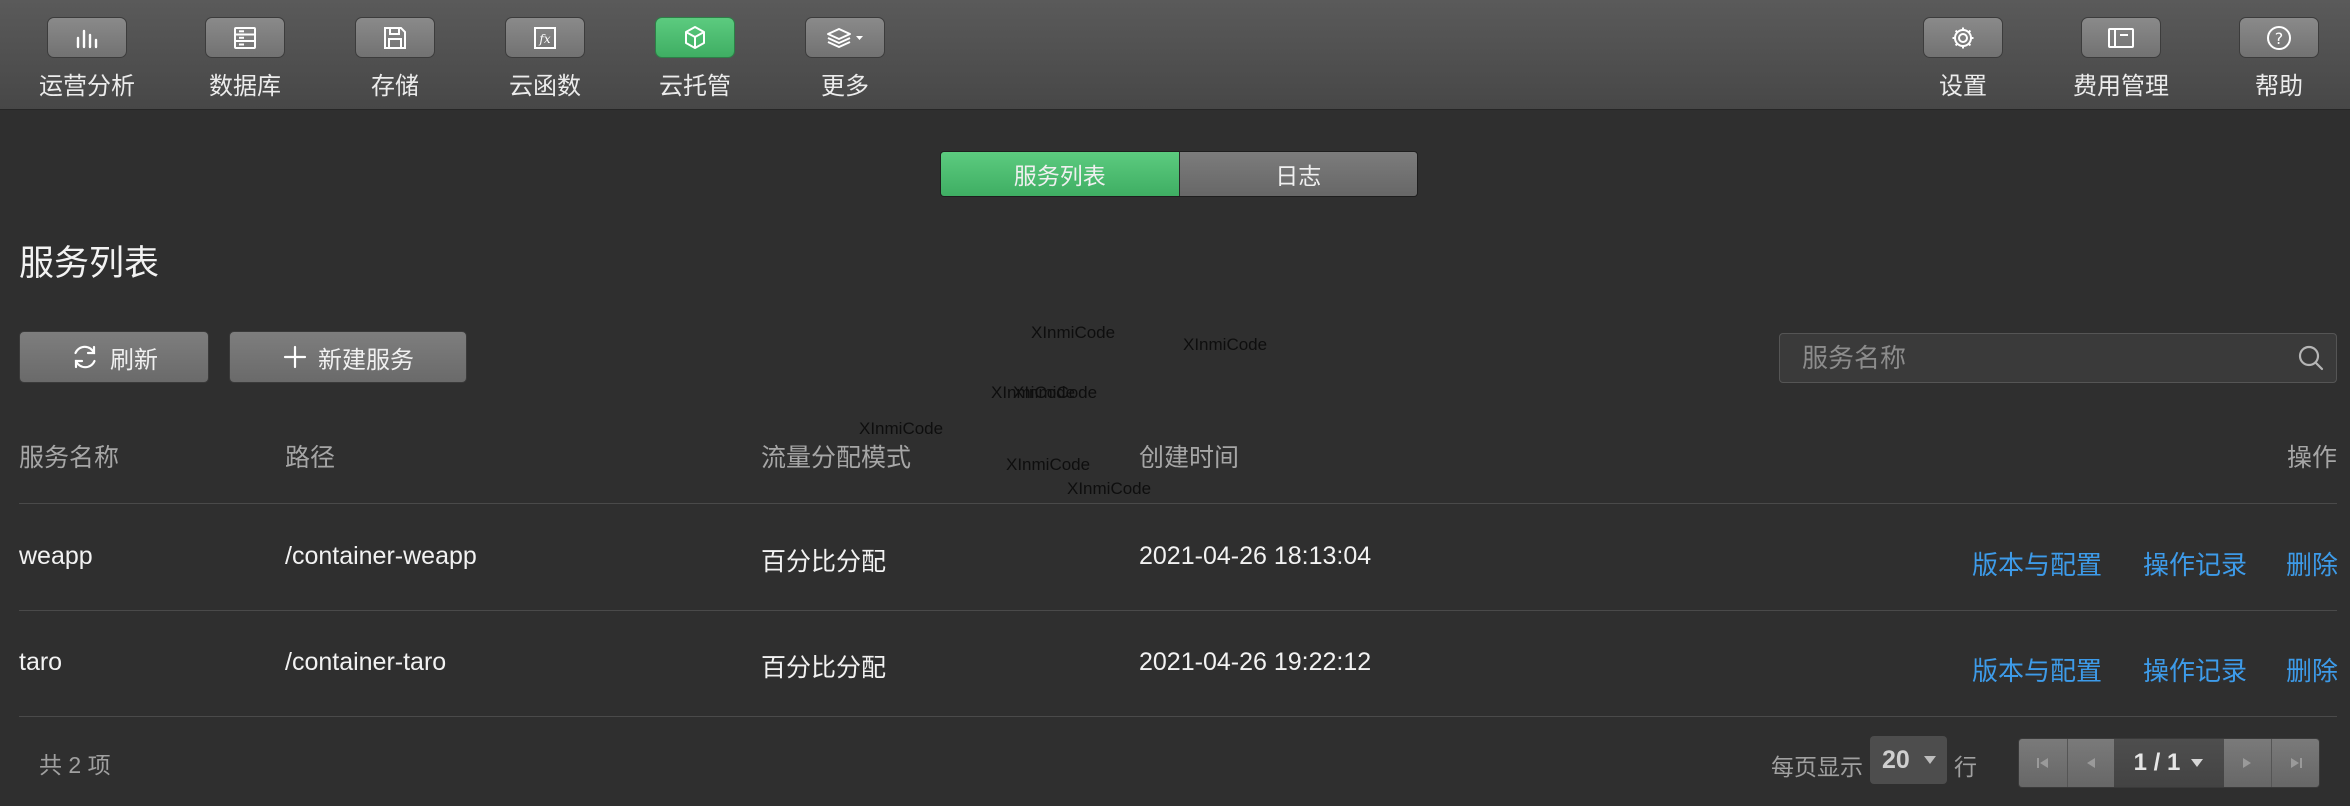 The height and width of the screenshot is (806, 2350). I want to click on first-page-button, so click(2043, 763).